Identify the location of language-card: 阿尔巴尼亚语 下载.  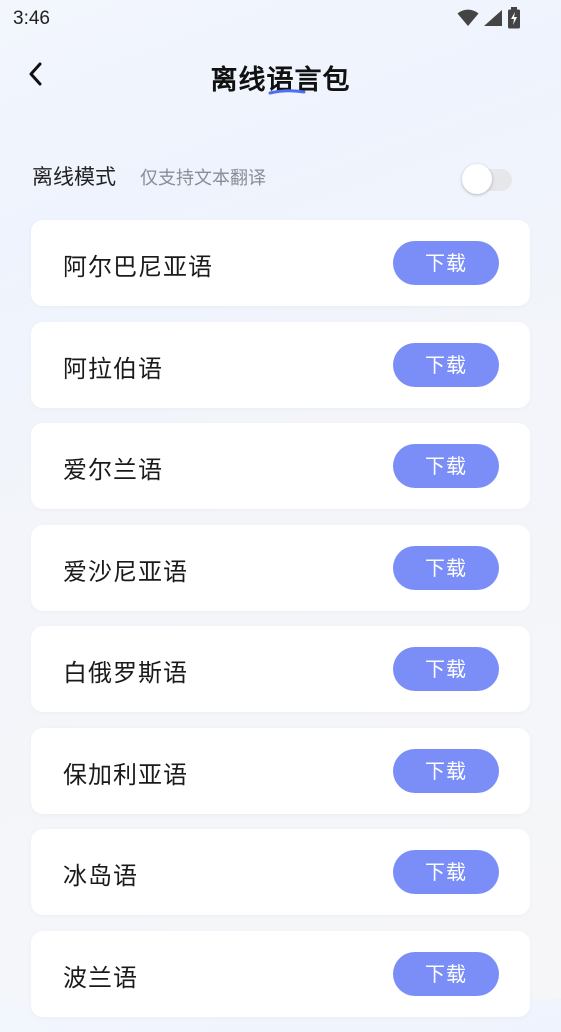
(280, 263).